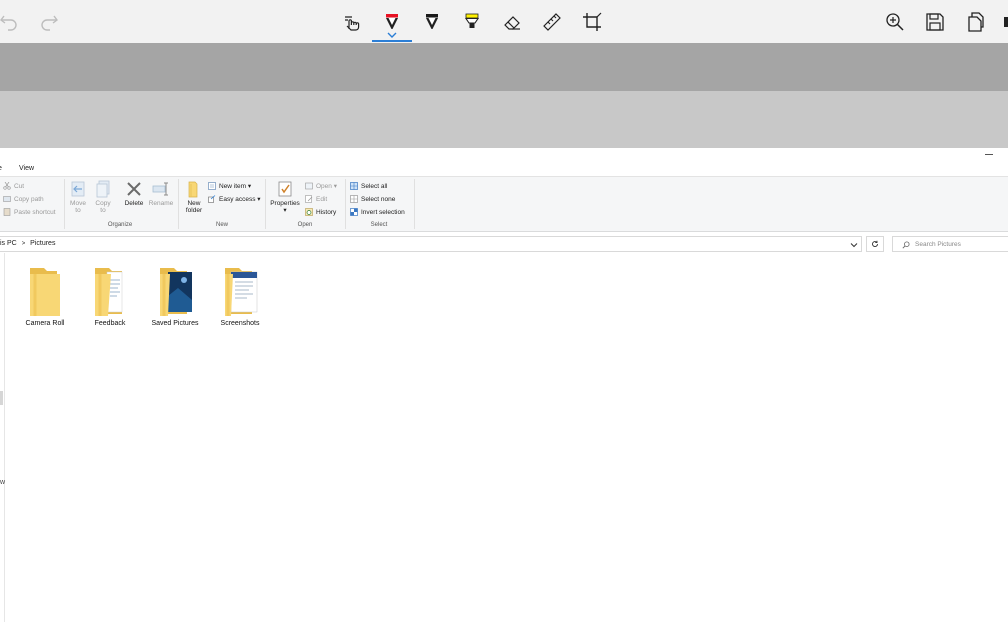 Image resolution: width=1008 pixels, height=622 pixels. Describe the element at coordinates (7, 212) in the screenshot. I see `paste-shortcut-icon` at that location.